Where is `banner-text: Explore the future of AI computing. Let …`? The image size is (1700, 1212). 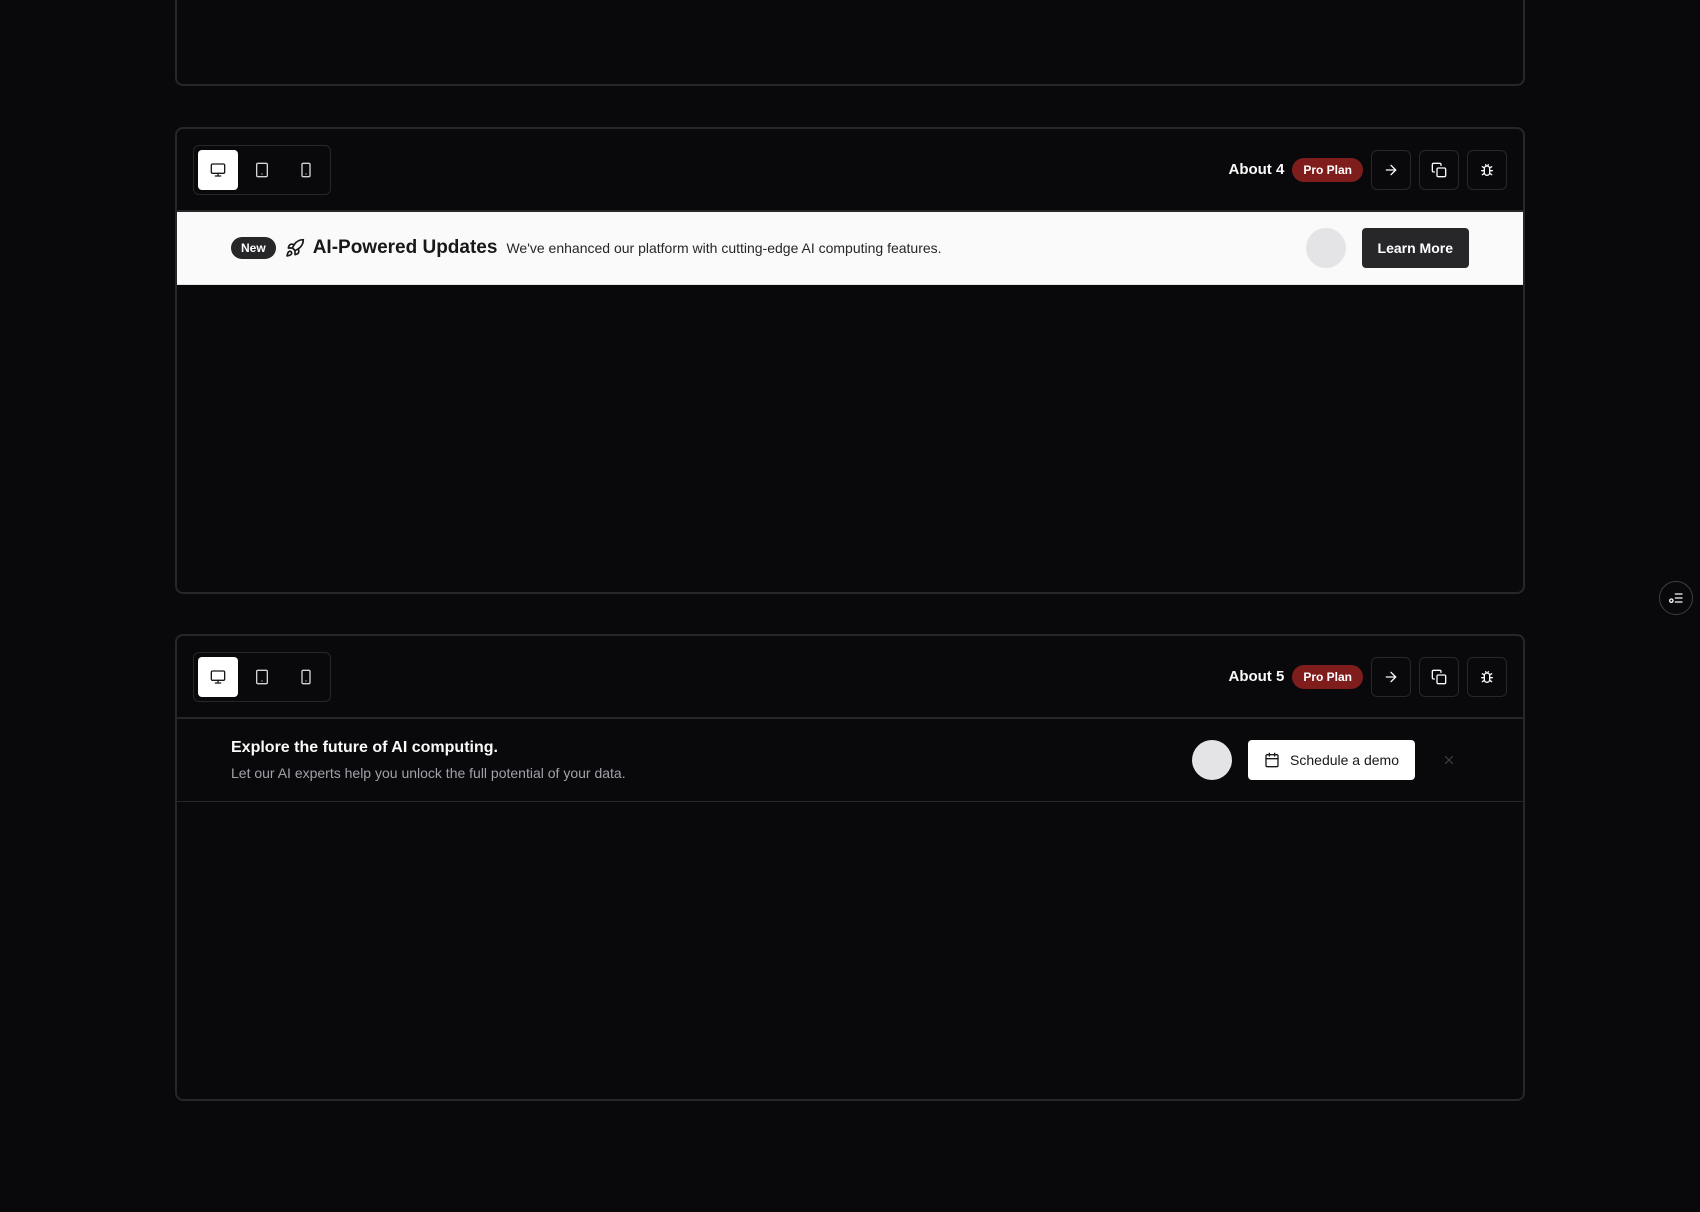
banner-text: Explore the future of AI computing. Let … is located at coordinates (428, 760).